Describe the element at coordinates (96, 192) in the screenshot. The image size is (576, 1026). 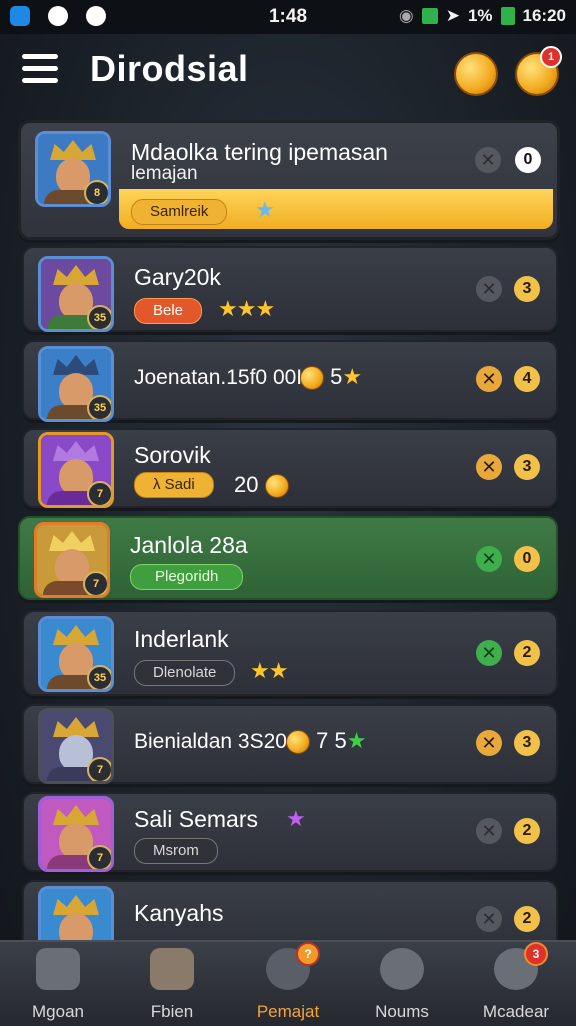
I see `level-badge: 8` at that location.